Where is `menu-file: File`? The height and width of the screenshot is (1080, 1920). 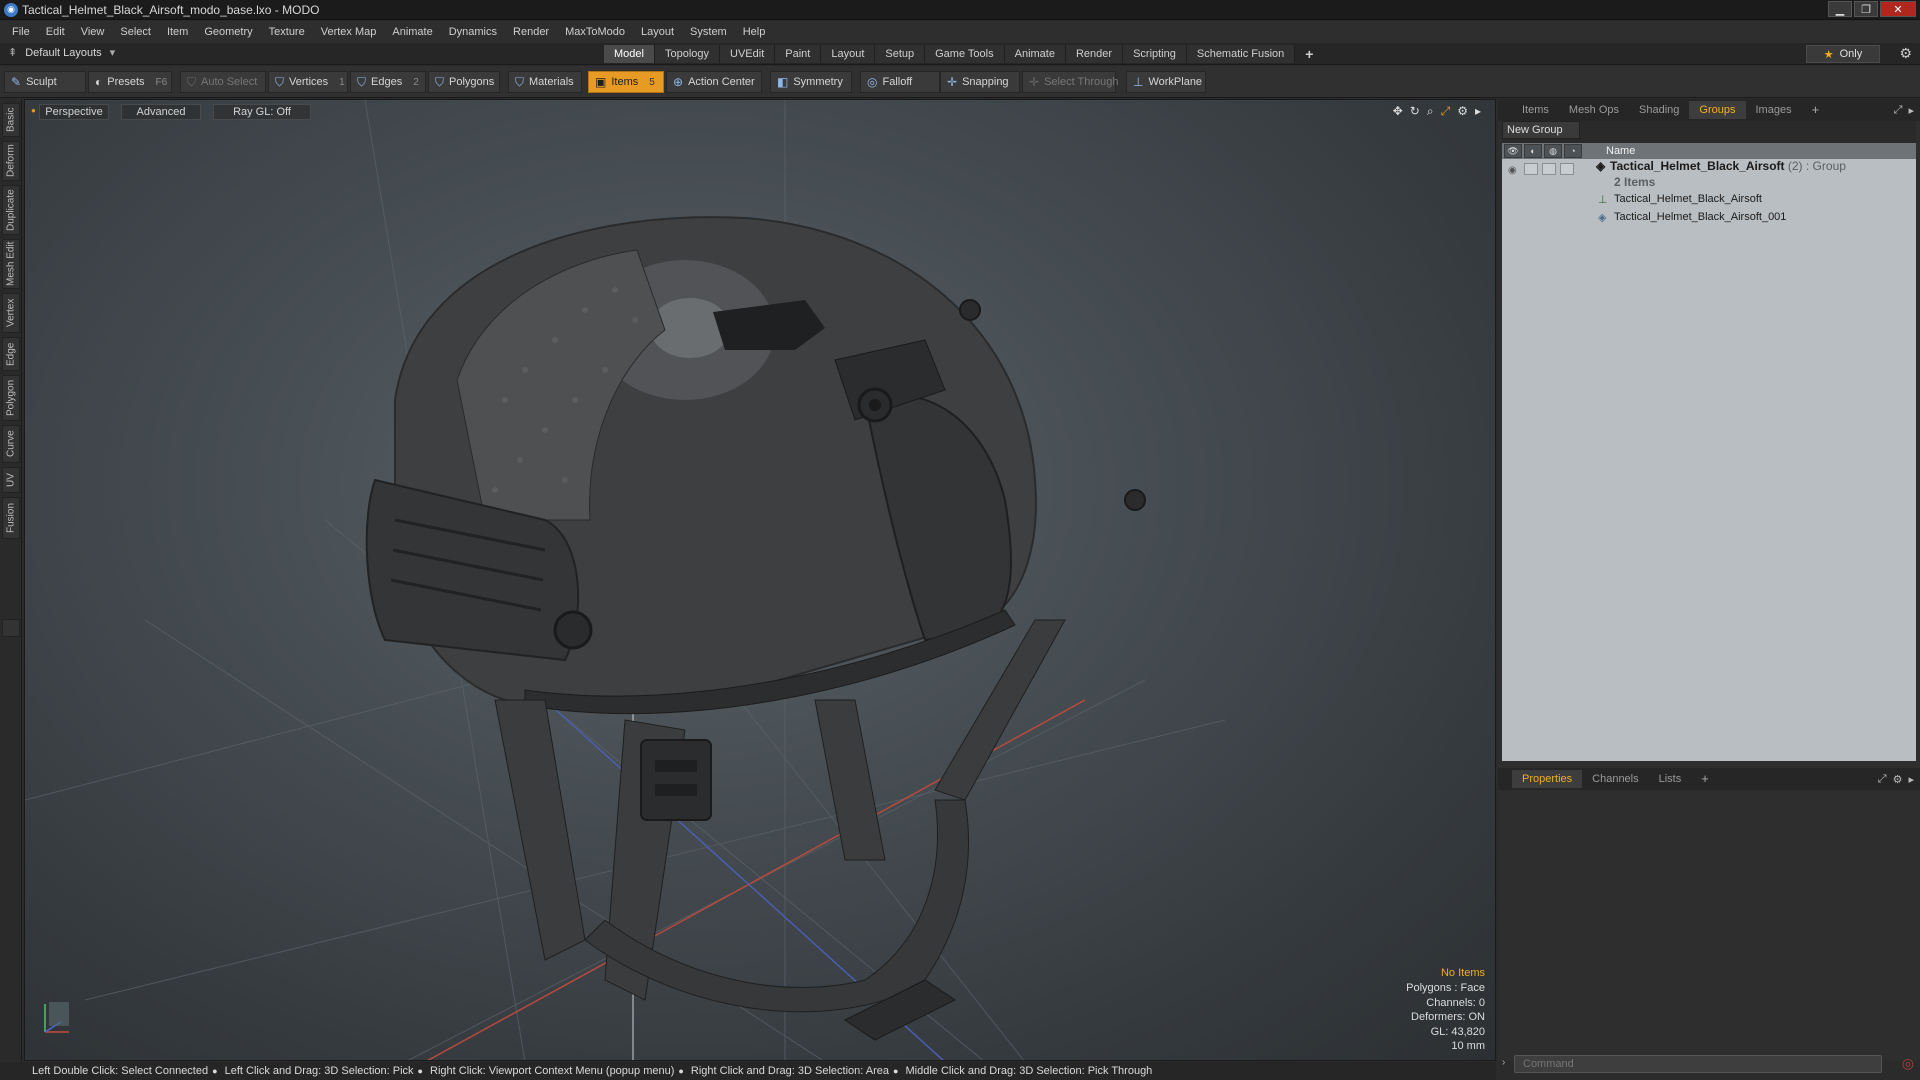
menu-file: File is located at coordinates (21, 32).